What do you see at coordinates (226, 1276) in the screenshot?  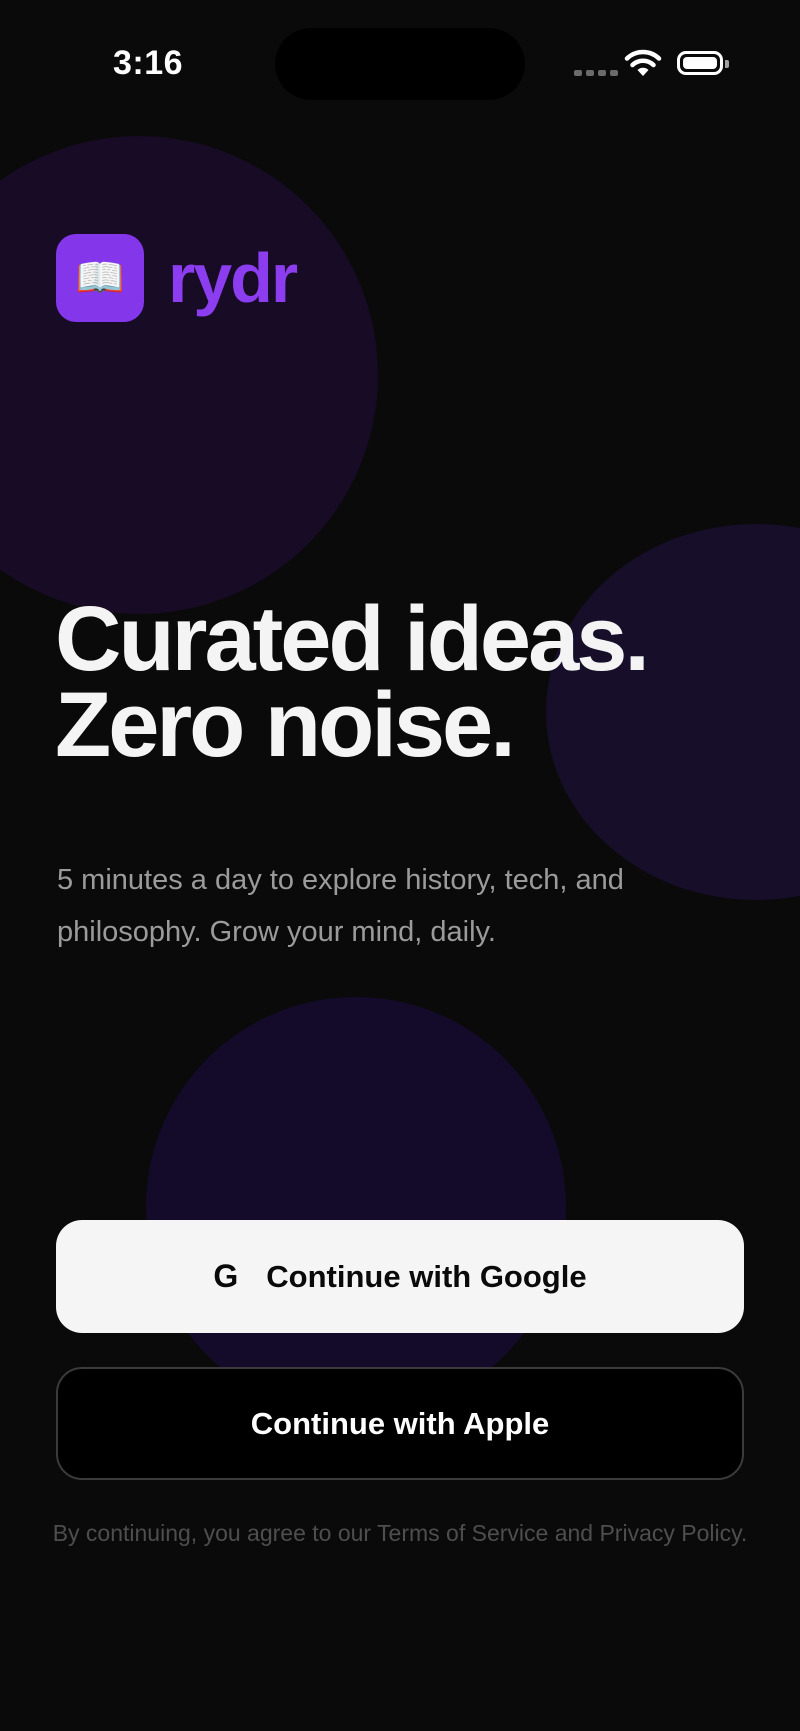 I see `google-icon: G` at bounding box center [226, 1276].